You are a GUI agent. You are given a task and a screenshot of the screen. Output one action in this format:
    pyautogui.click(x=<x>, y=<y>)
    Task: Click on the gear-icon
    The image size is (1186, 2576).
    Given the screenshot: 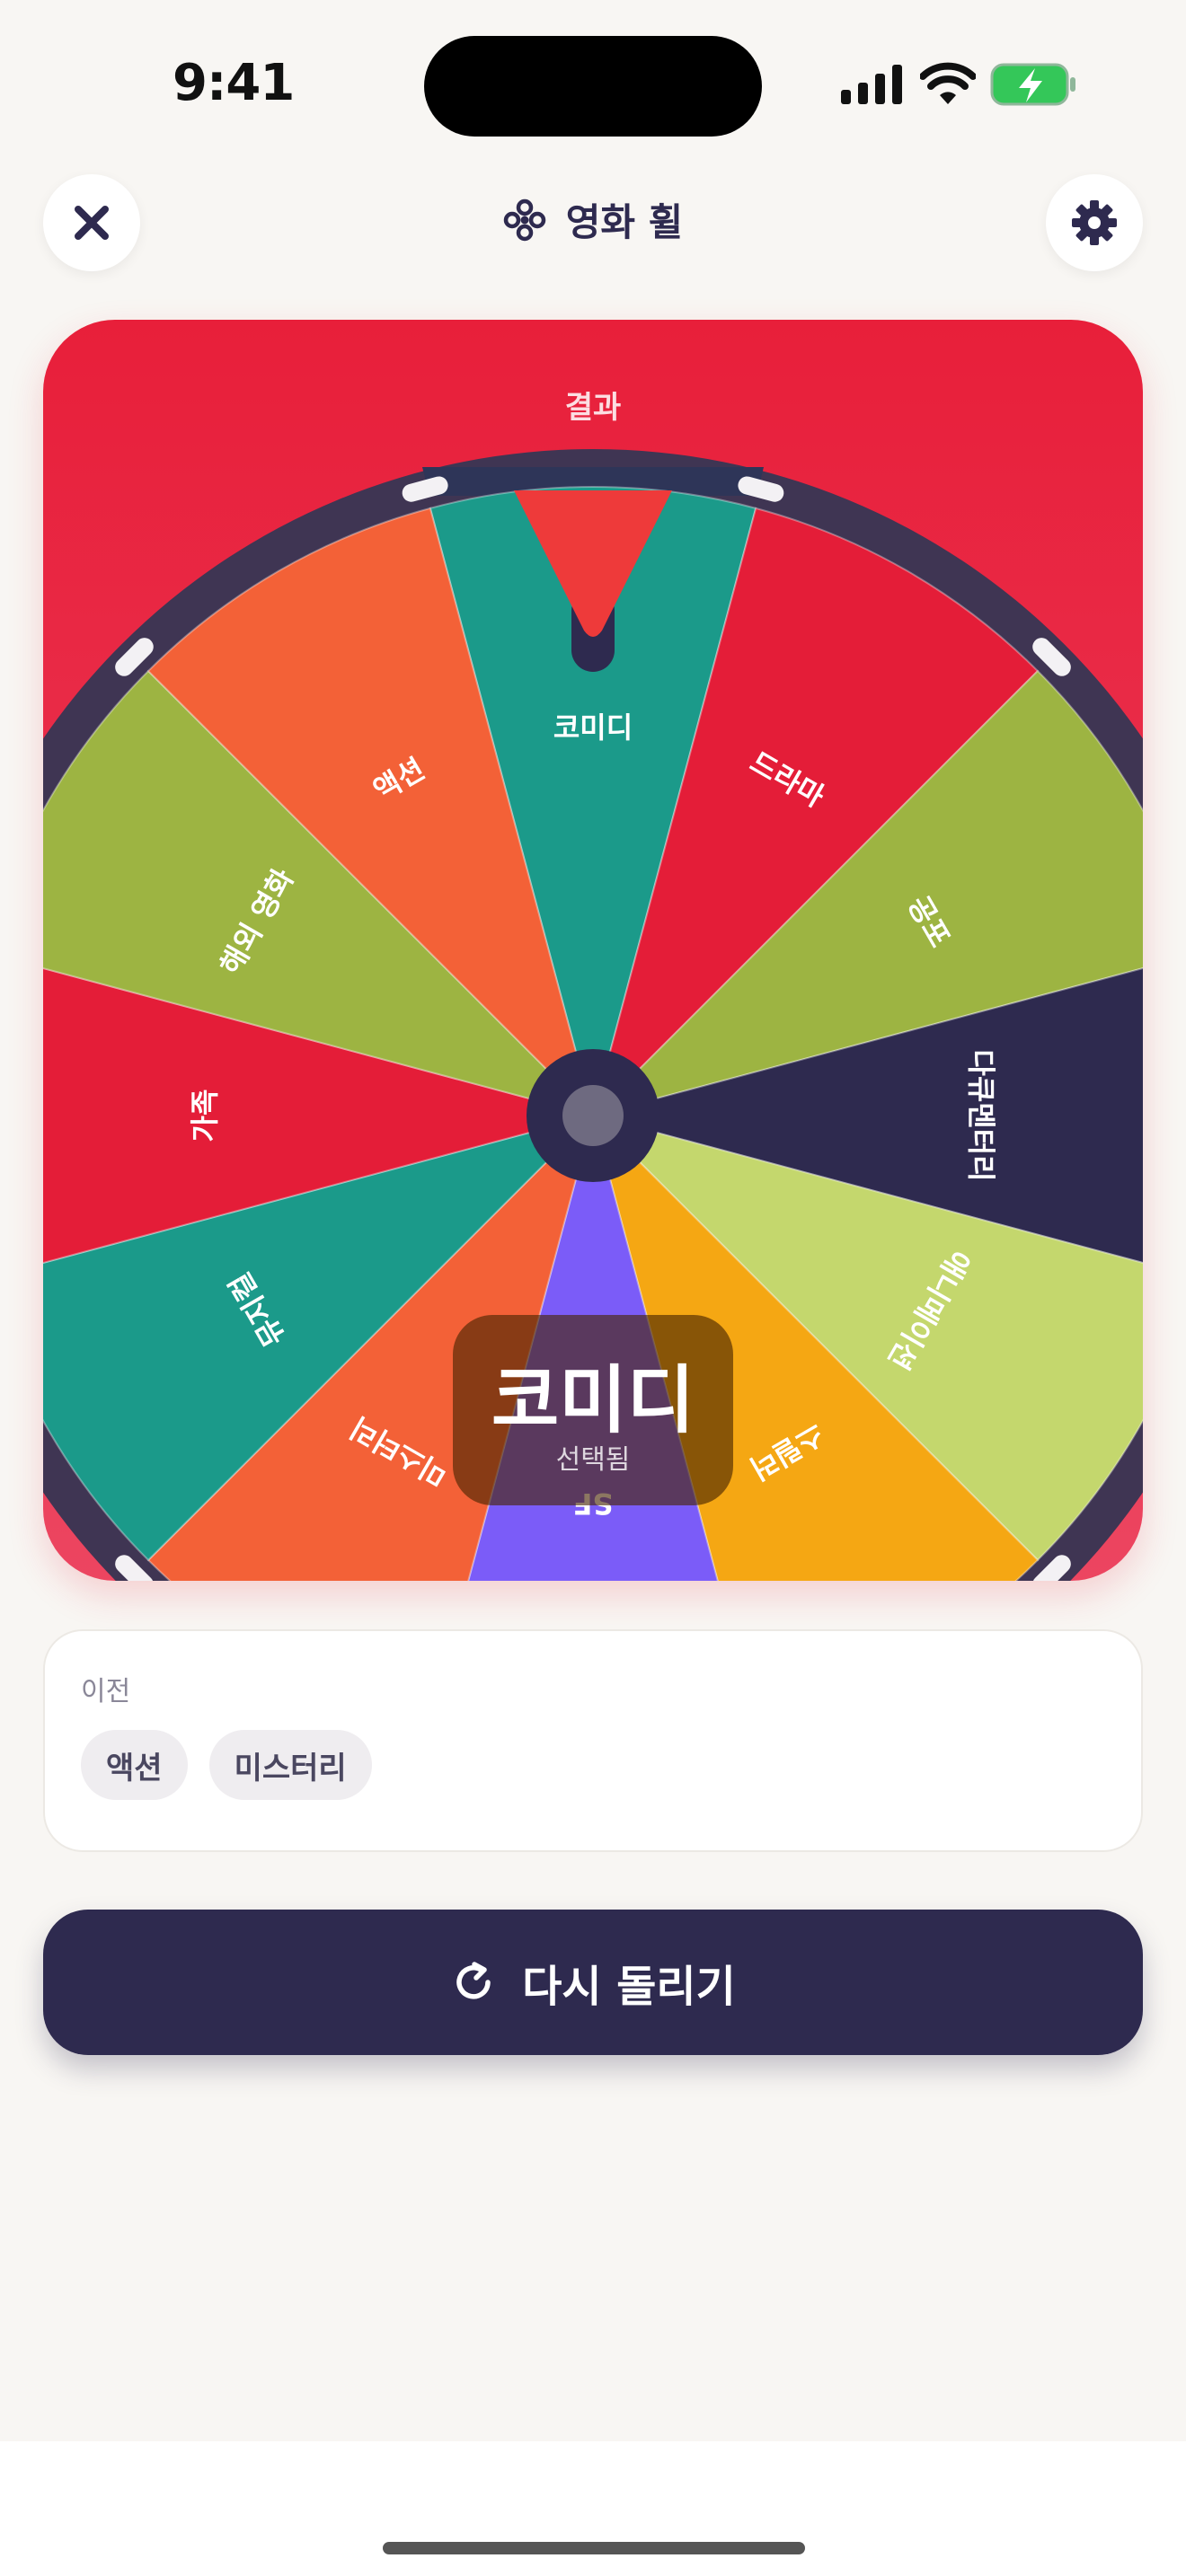 What is the action you would take?
    pyautogui.click(x=1094, y=222)
    